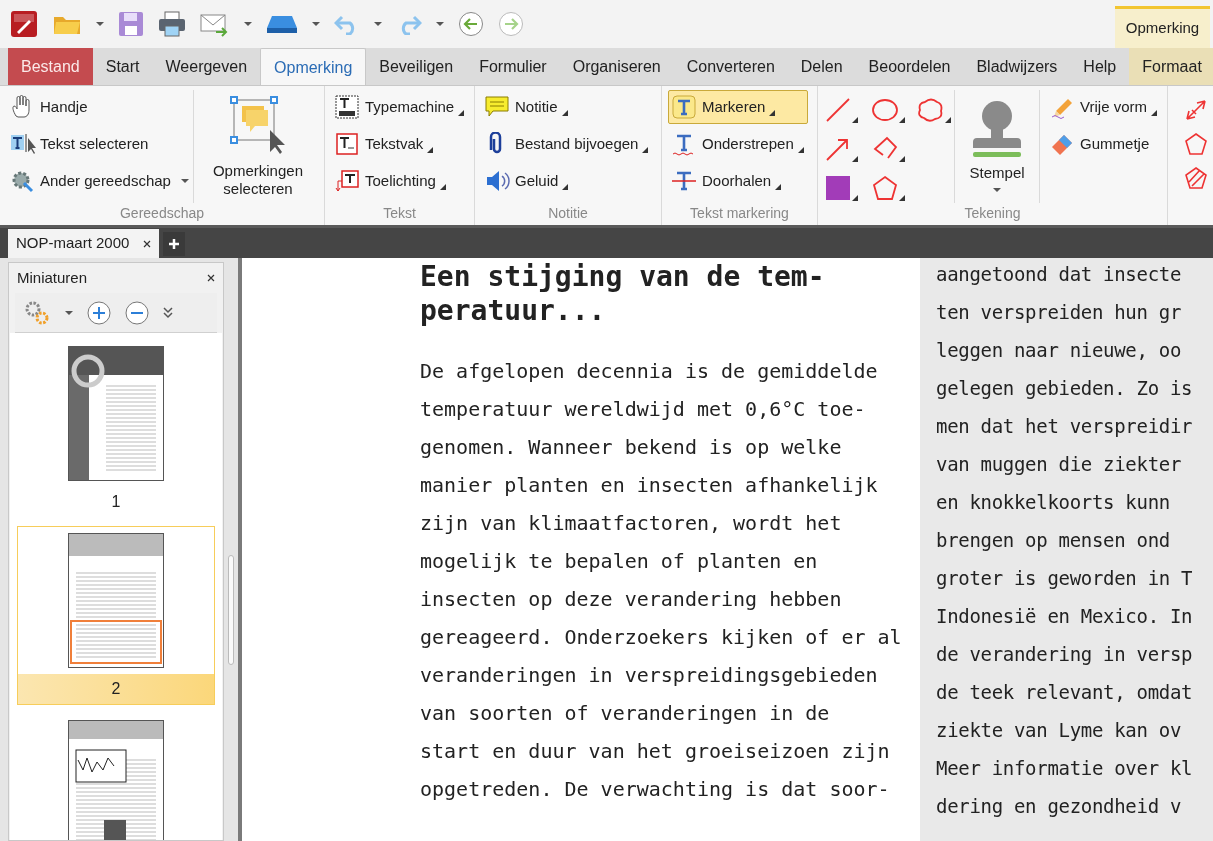 The height and width of the screenshot is (841, 1213). I want to click on ribbon-tab: Weergeven, so click(206, 66).